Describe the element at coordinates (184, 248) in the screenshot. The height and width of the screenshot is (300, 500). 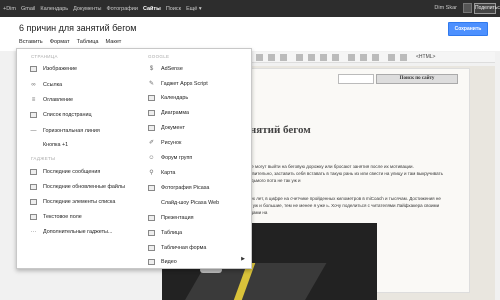
I see `menu-item-label: Табличная форма` at that location.